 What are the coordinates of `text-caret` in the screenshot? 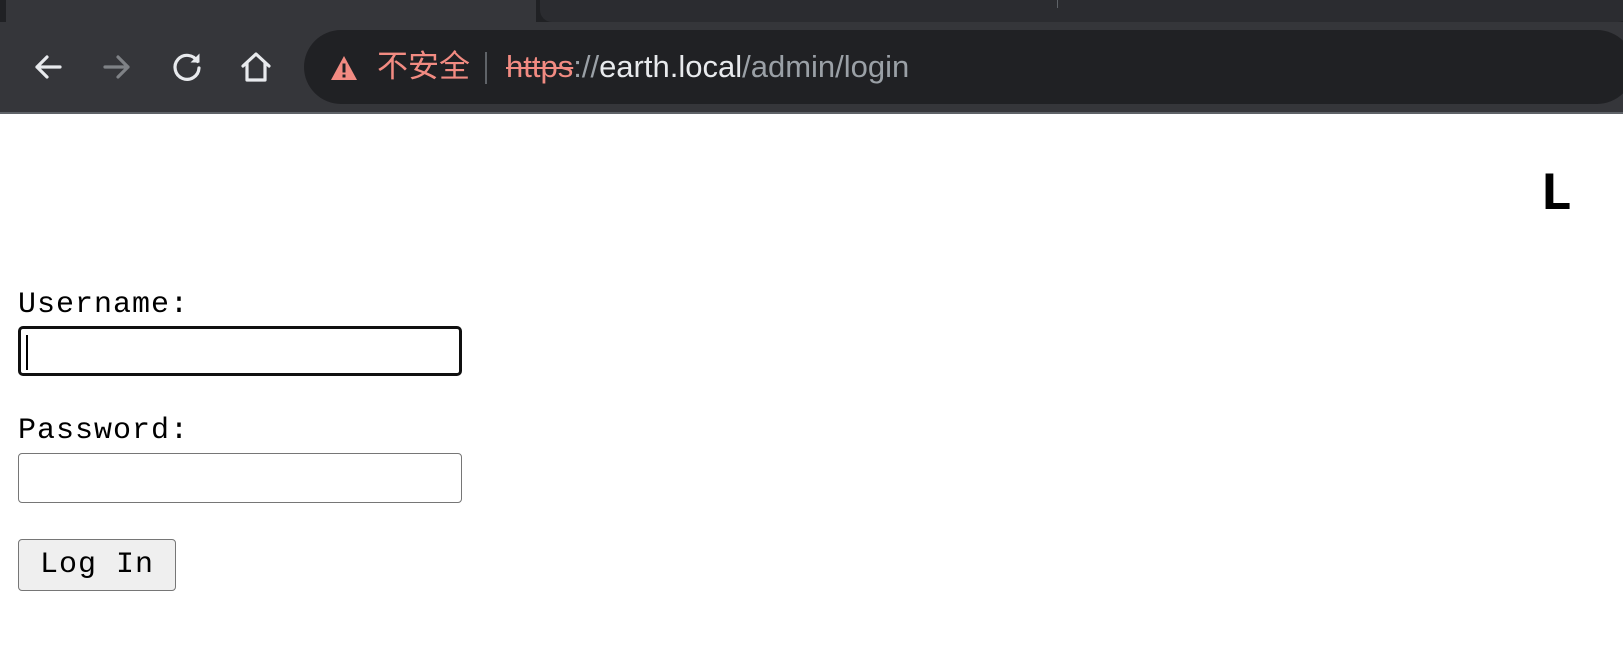 It's located at (27, 352).